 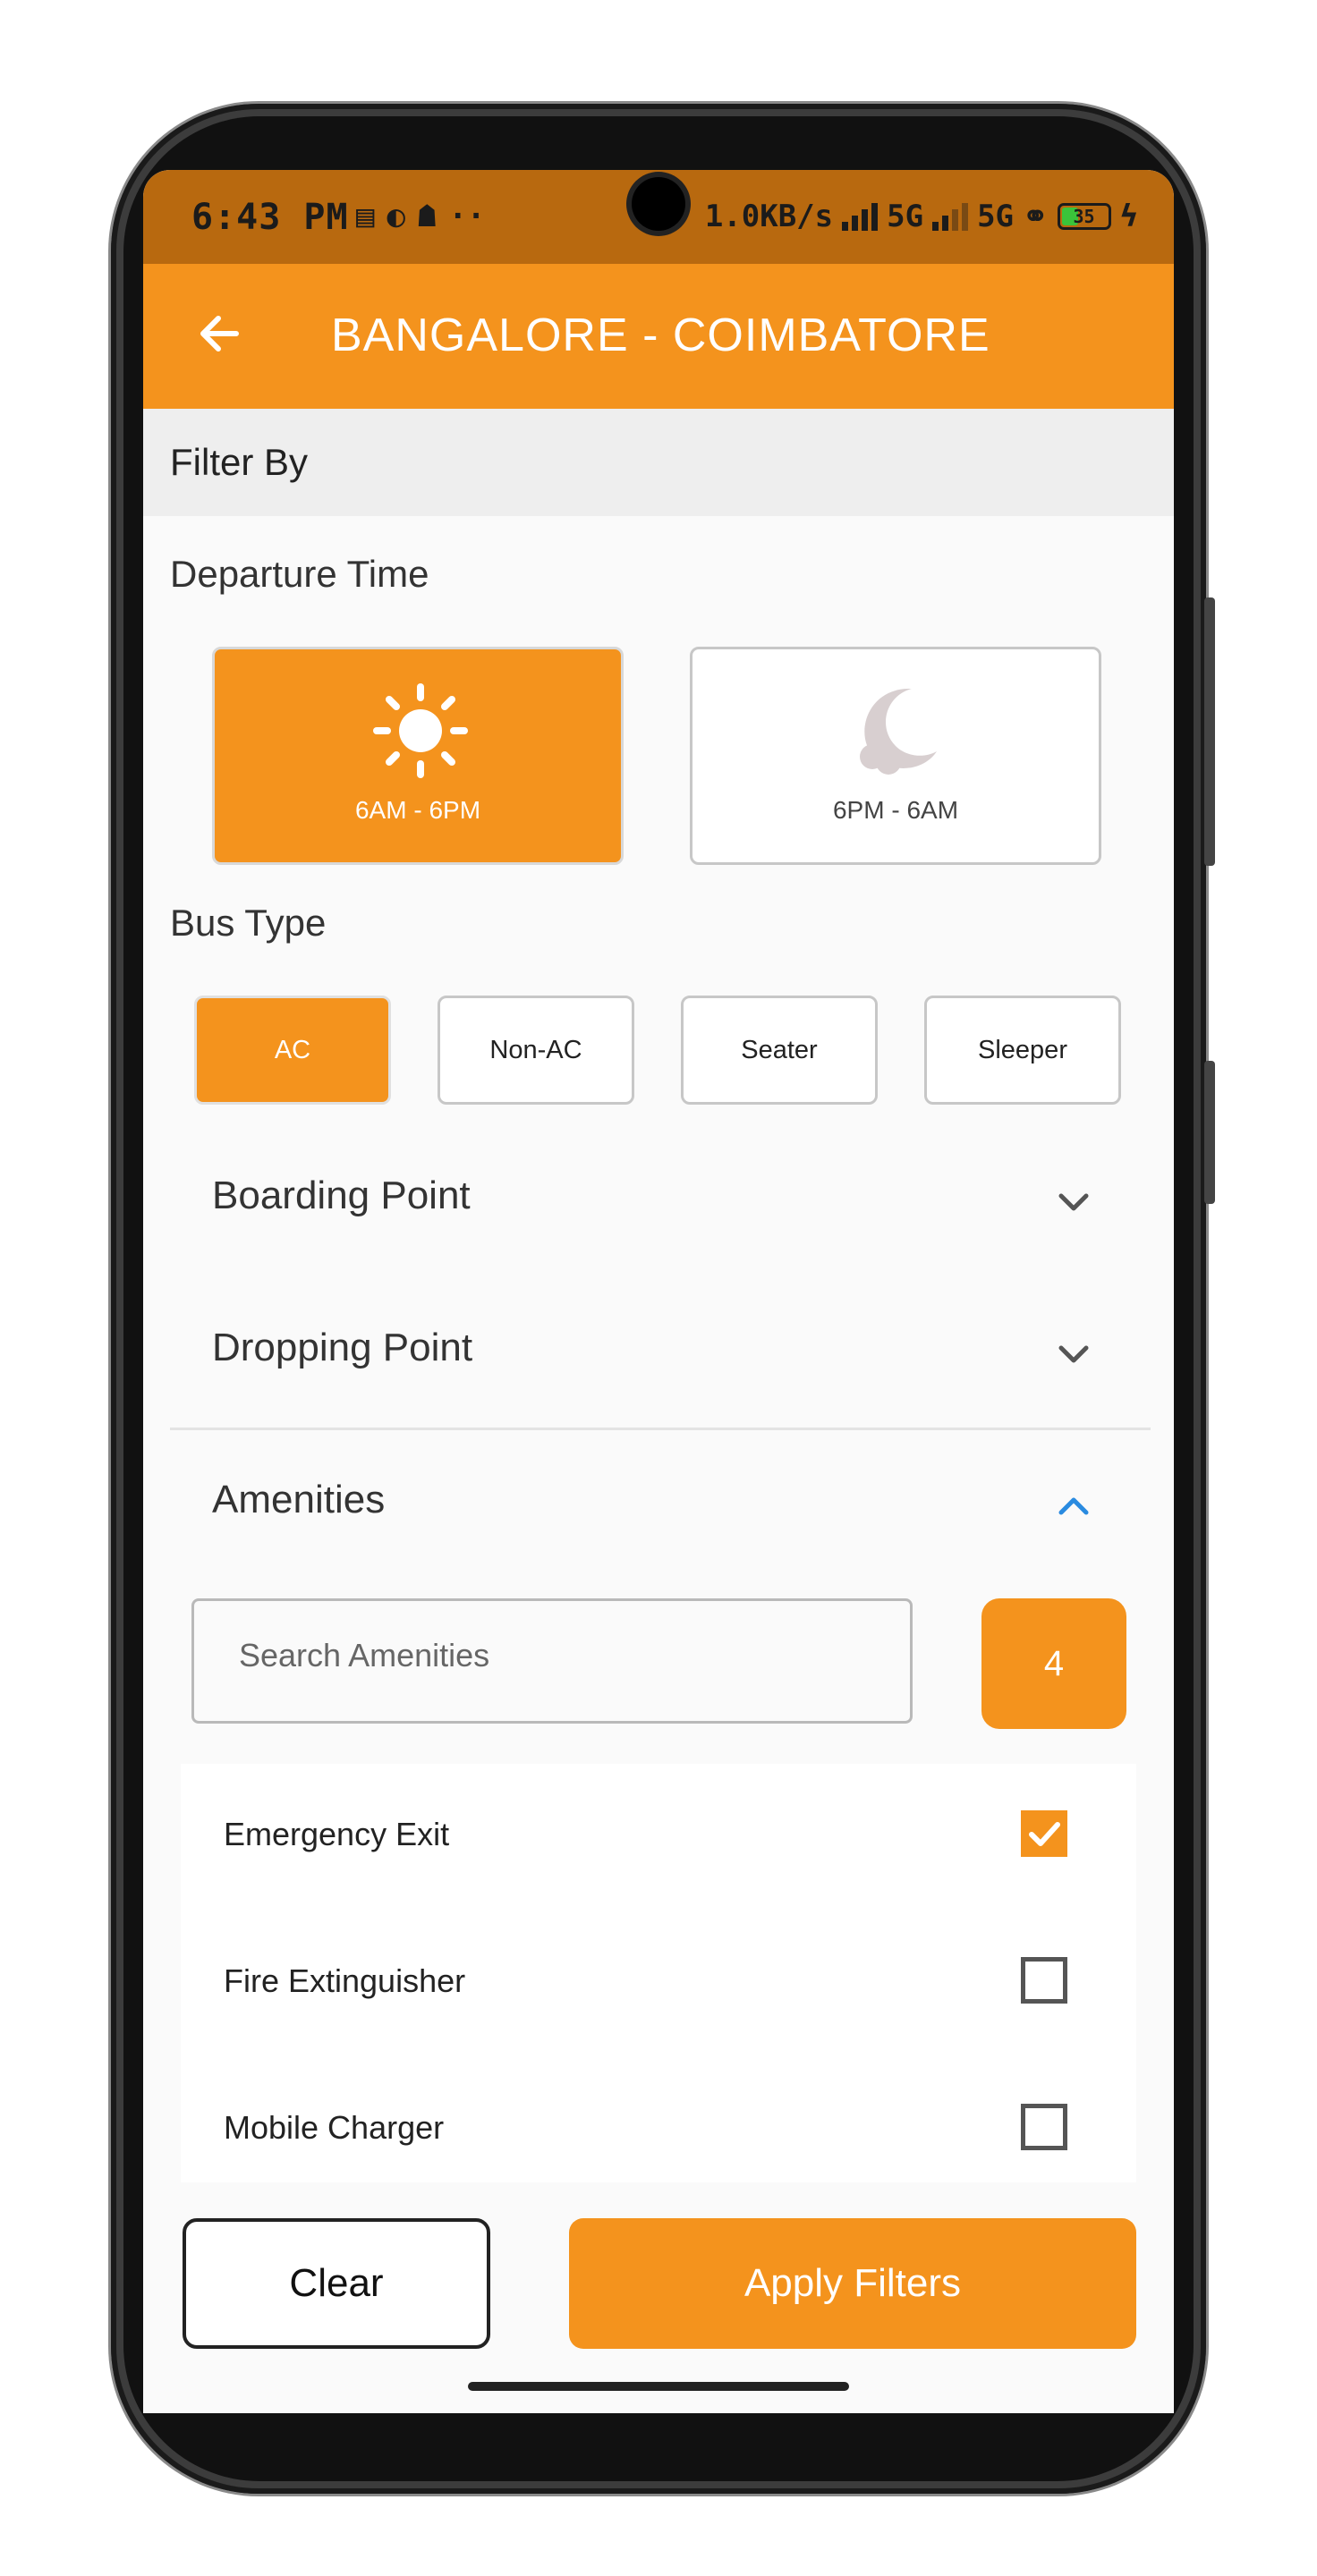 I want to click on net-speed: 1.0KB/s, so click(x=769, y=216).